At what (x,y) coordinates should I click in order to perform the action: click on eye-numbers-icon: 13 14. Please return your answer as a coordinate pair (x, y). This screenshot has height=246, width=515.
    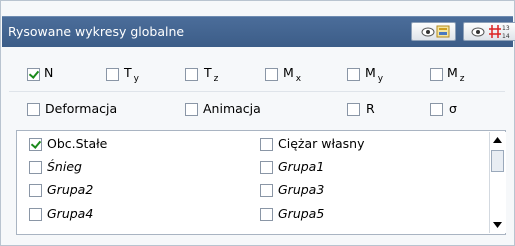
    Looking at the image, I should click on (490, 32).